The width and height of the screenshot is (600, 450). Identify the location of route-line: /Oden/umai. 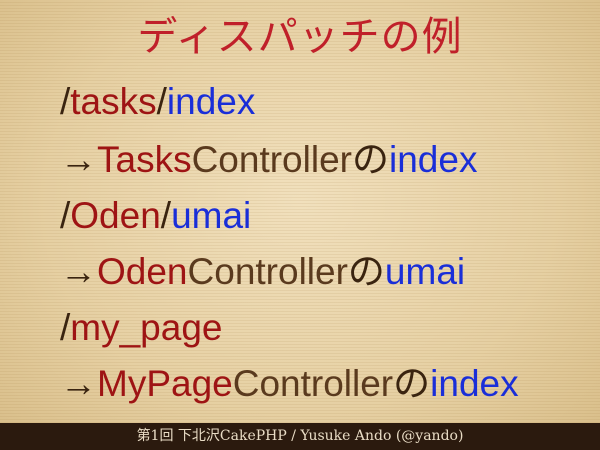
(155, 216).